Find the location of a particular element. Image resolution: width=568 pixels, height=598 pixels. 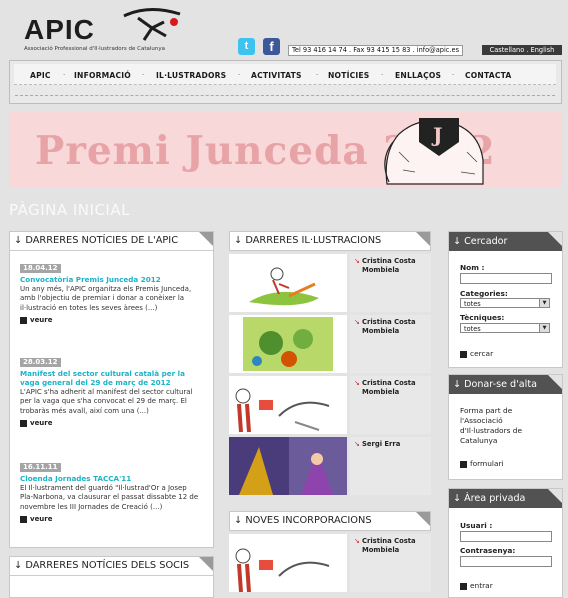

news-date: 18.04.12 is located at coordinates (40, 268).